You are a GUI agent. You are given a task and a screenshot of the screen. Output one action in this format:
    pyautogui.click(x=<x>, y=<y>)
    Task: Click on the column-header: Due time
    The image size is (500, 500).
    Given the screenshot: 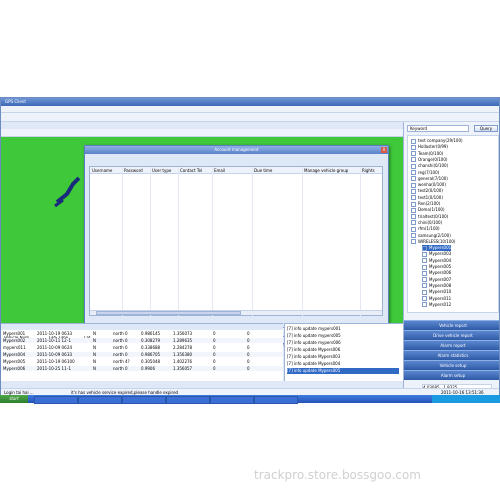 What is the action you would take?
    pyautogui.click(x=262, y=170)
    